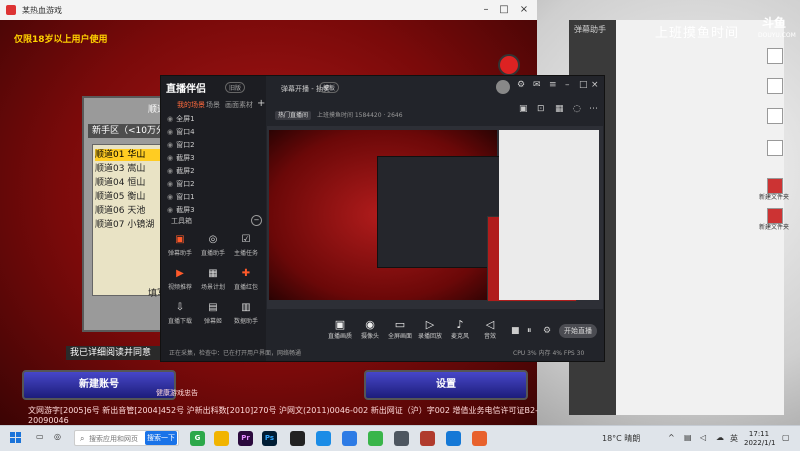 This screenshot has width=800, height=451. Describe the element at coordinates (521, 85) in the screenshot. I see `settings-gear-icon: ⚙` at that location.